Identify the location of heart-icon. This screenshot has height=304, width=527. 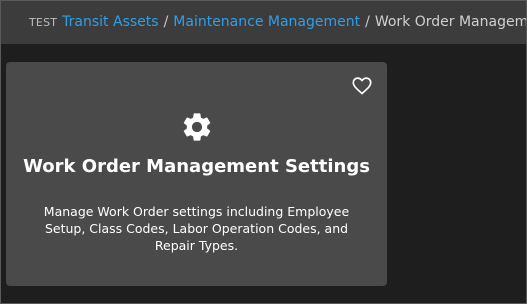
(362, 86).